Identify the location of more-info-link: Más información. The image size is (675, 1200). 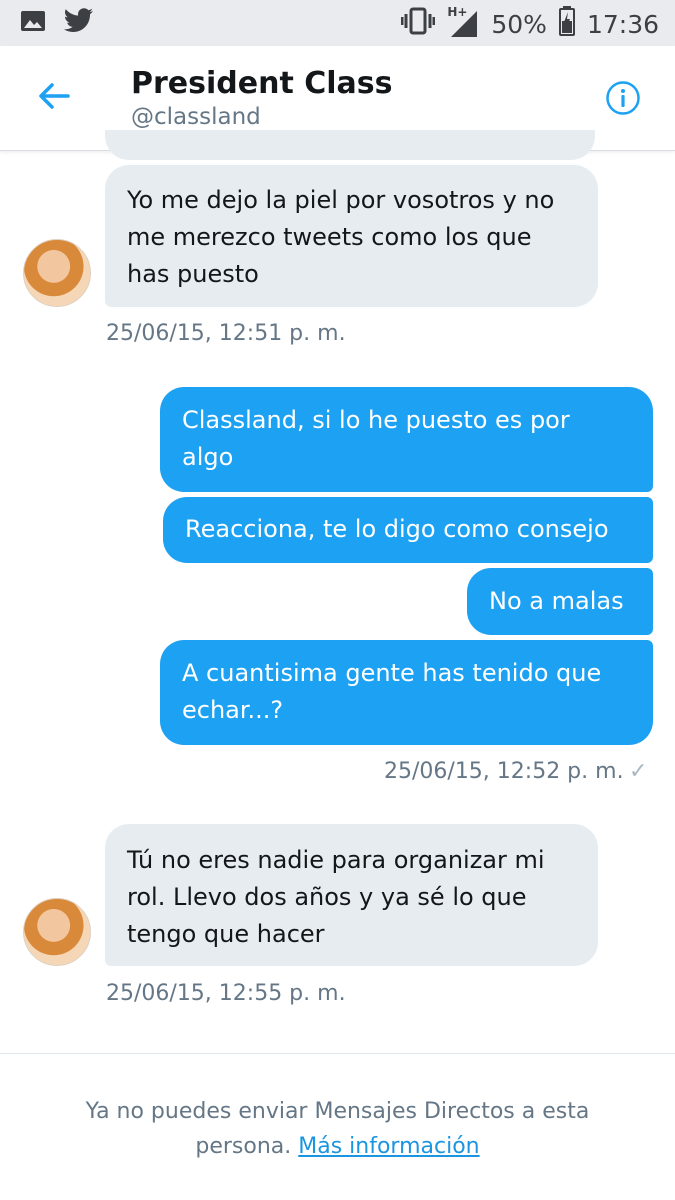
(388, 1146).